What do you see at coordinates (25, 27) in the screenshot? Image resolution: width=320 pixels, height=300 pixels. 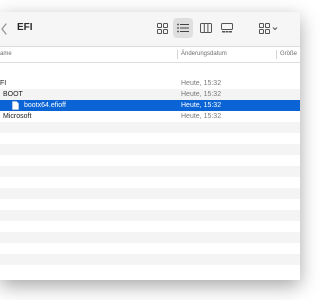 I see `window-title: EFI` at bounding box center [25, 27].